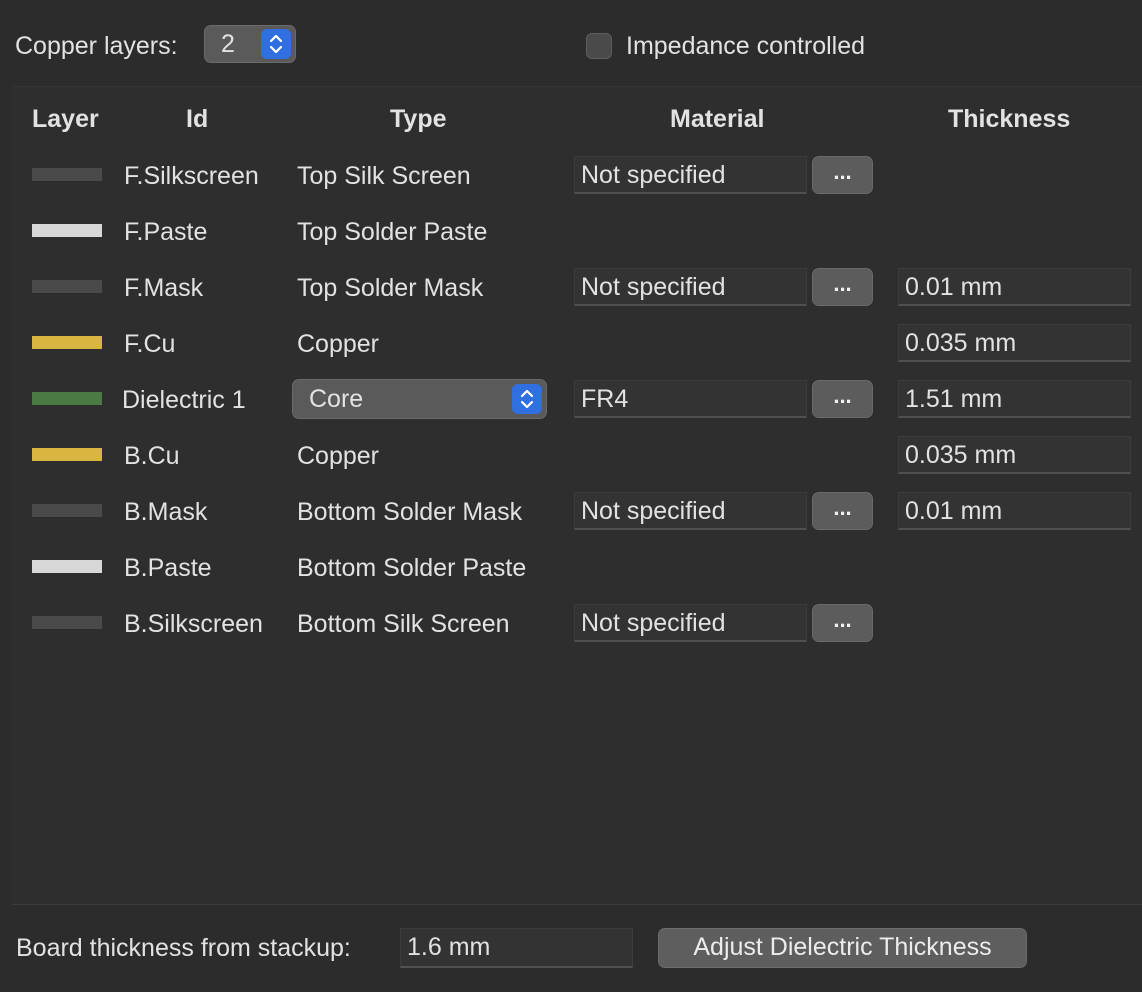 The height and width of the screenshot is (992, 1142). Describe the element at coordinates (419, 399) in the screenshot. I see `dielectric-type-select: Core` at that location.